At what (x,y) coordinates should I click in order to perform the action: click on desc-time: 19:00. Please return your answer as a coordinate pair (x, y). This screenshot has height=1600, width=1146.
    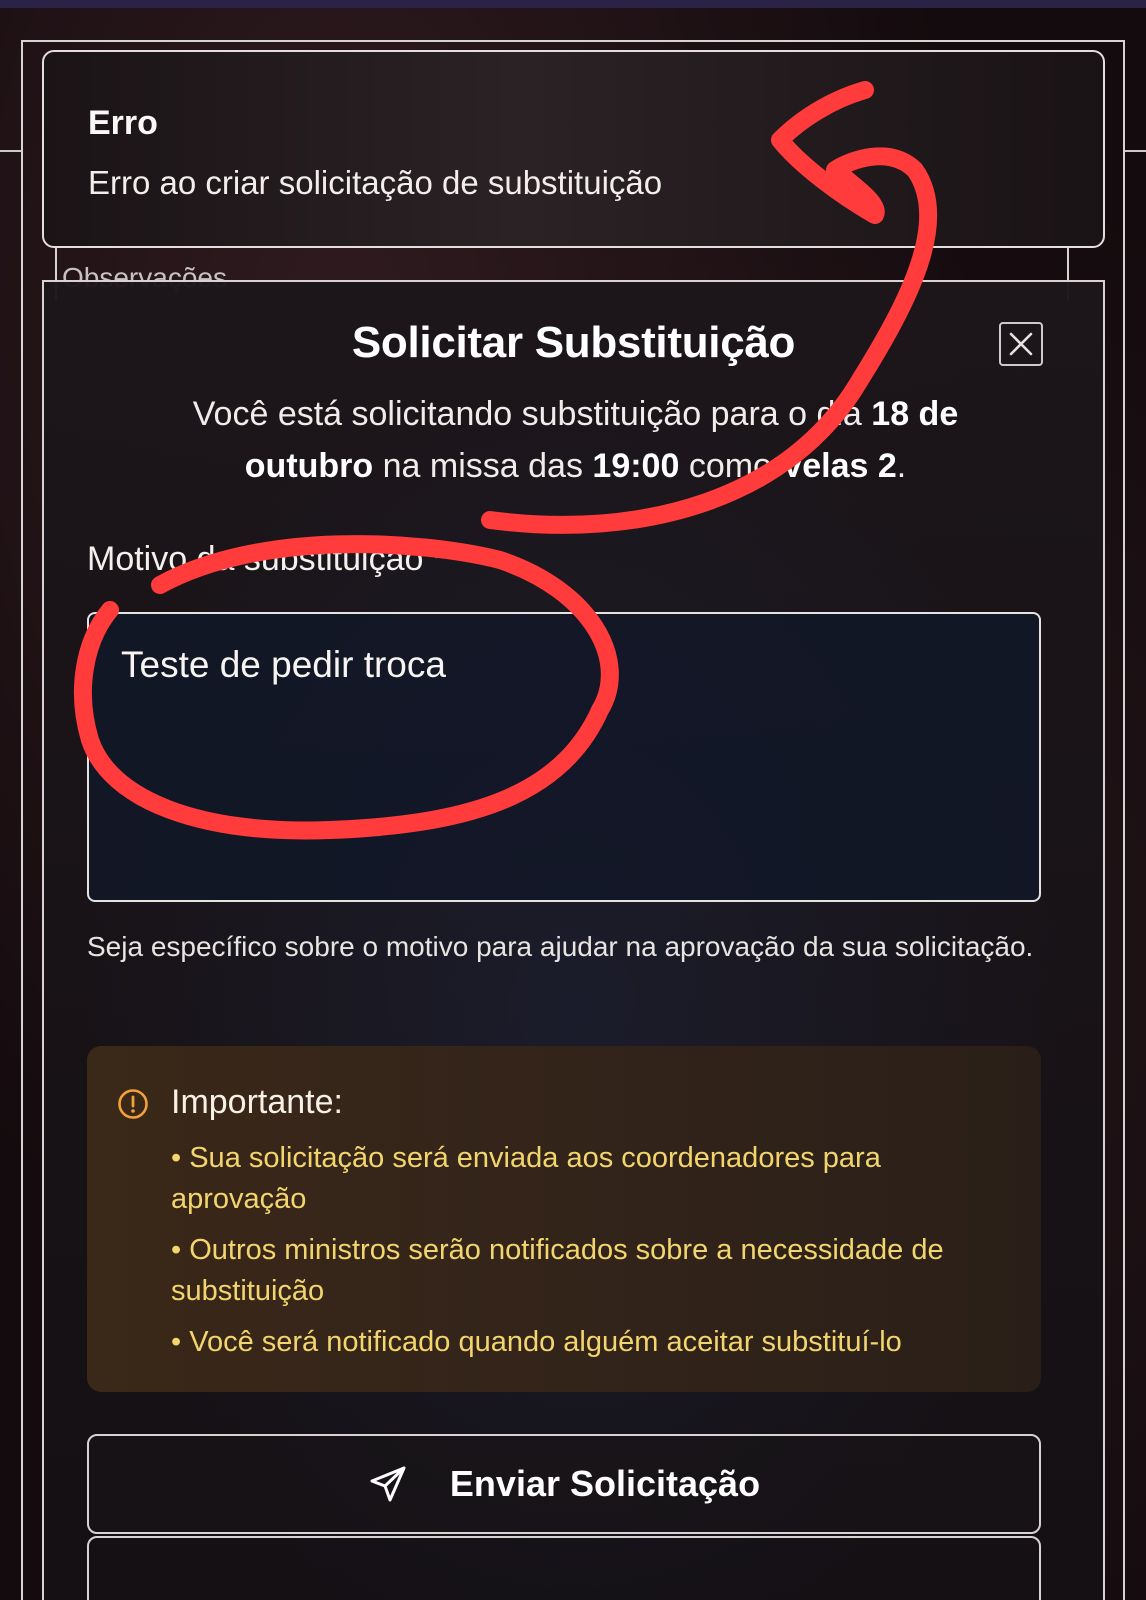
    Looking at the image, I should click on (636, 466).